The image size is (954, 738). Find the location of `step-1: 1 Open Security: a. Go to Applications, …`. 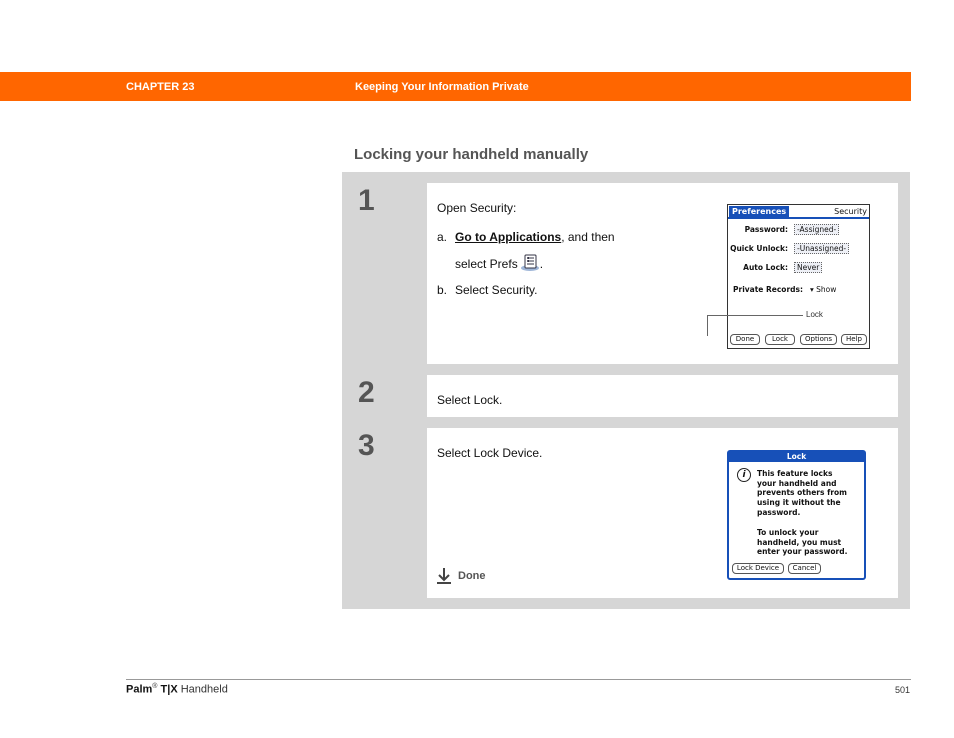

step-1: 1 Open Security: a. Go to Applications, … is located at coordinates (625, 273).